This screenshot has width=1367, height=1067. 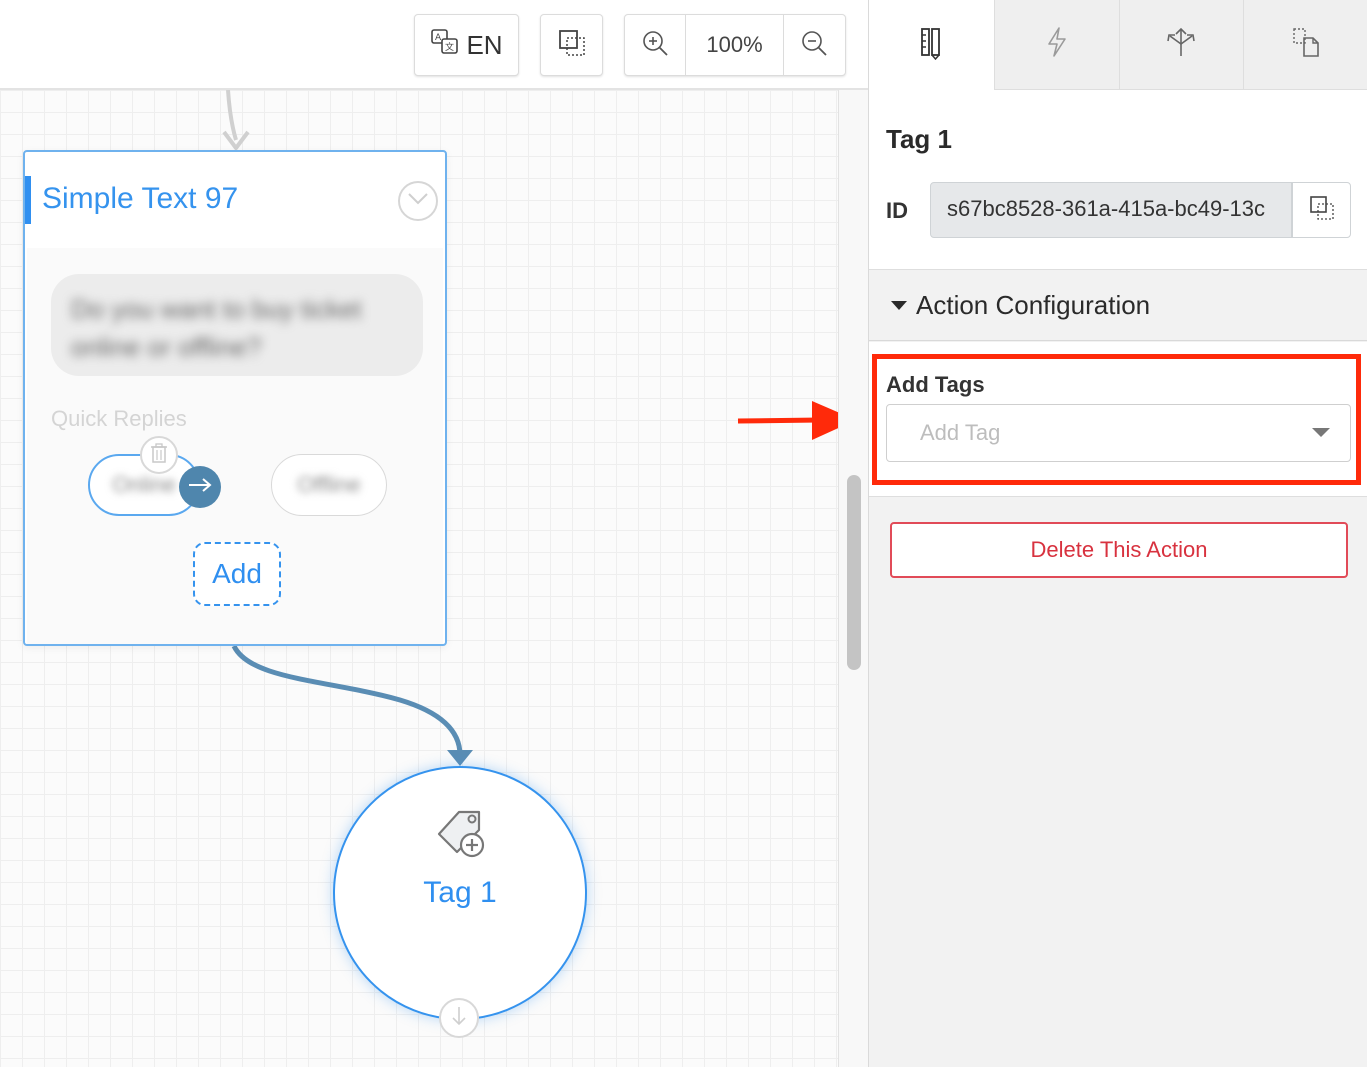 I want to click on tab-properties, so click(x=931, y=45).